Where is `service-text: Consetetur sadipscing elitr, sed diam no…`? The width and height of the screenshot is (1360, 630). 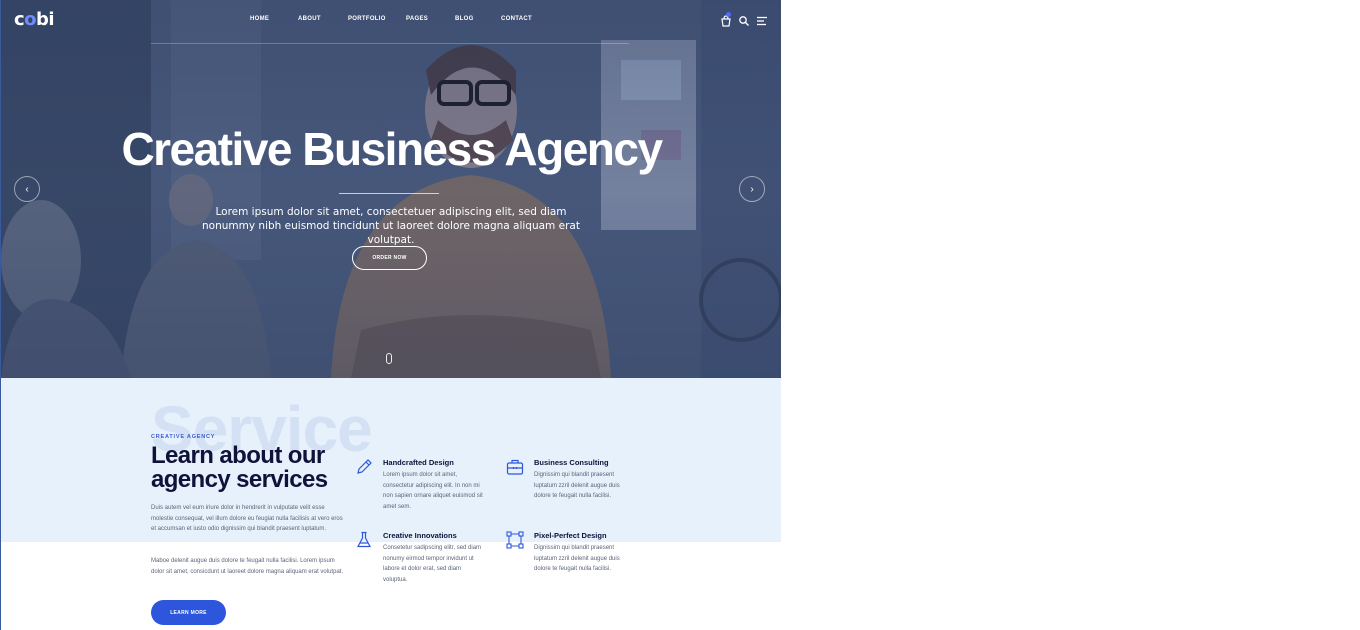
service-text: Consetetur sadipscing elitr, sed diam no… is located at coordinates (432, 564).